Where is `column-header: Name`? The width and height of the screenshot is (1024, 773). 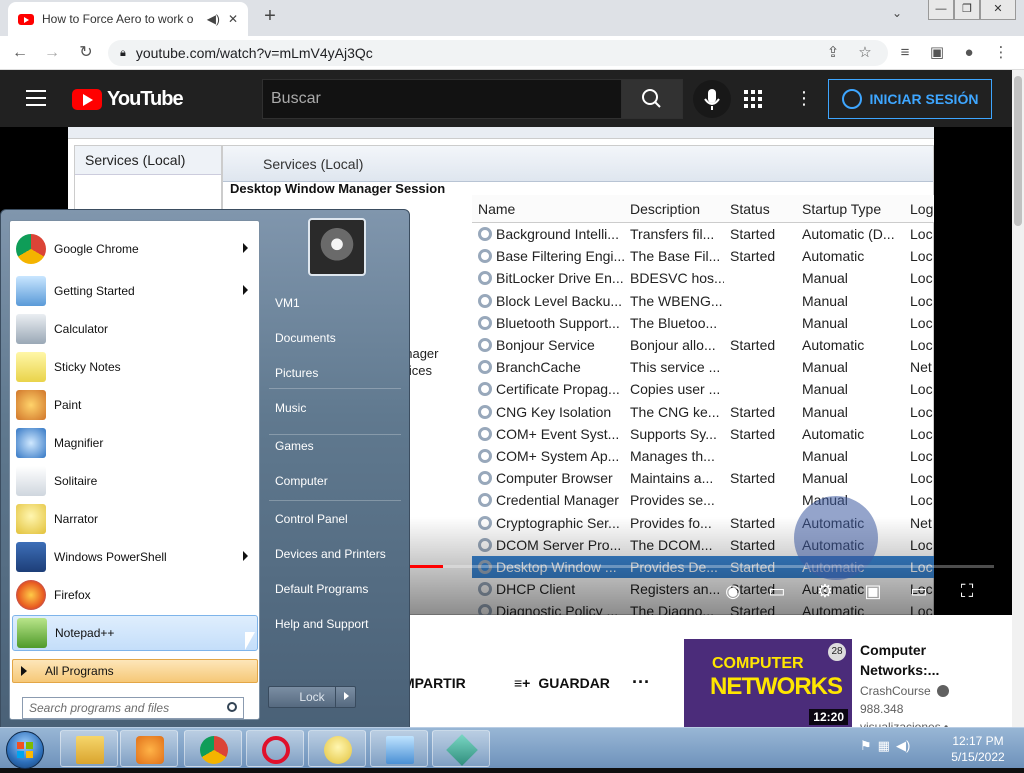
column-header: Name is located at coordinates (548, 209).